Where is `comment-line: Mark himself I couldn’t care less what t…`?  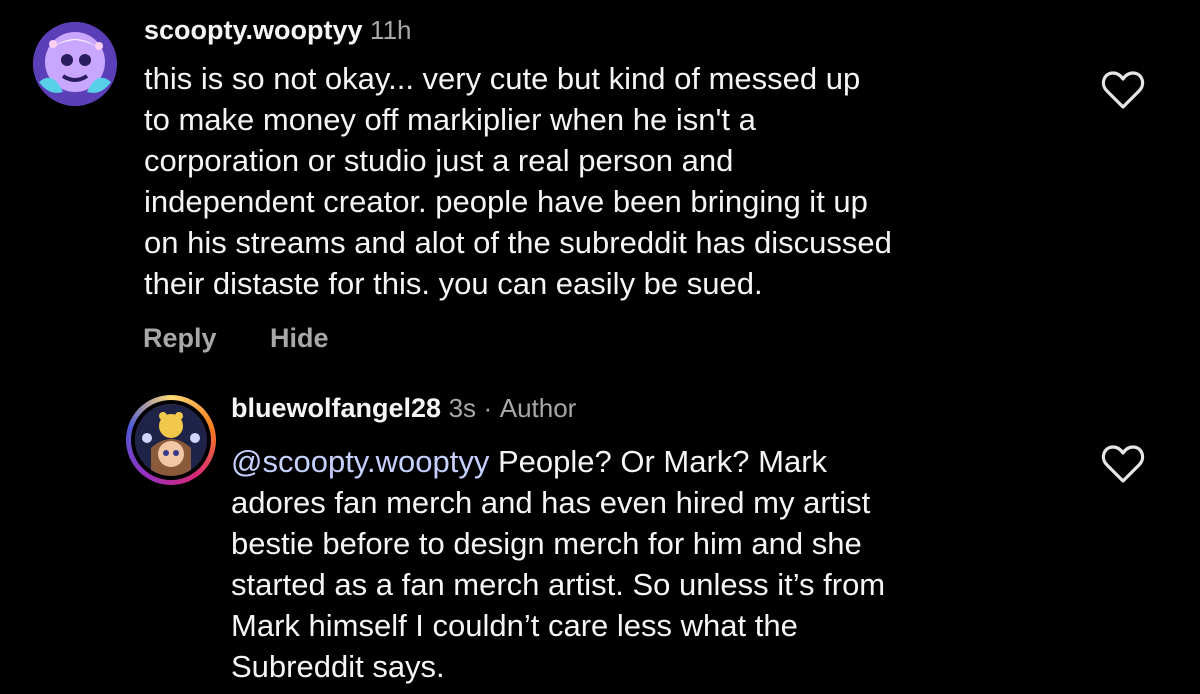
comment-line: Mark himself I couldn’t care less what t… is located at coordinates (514, 625).